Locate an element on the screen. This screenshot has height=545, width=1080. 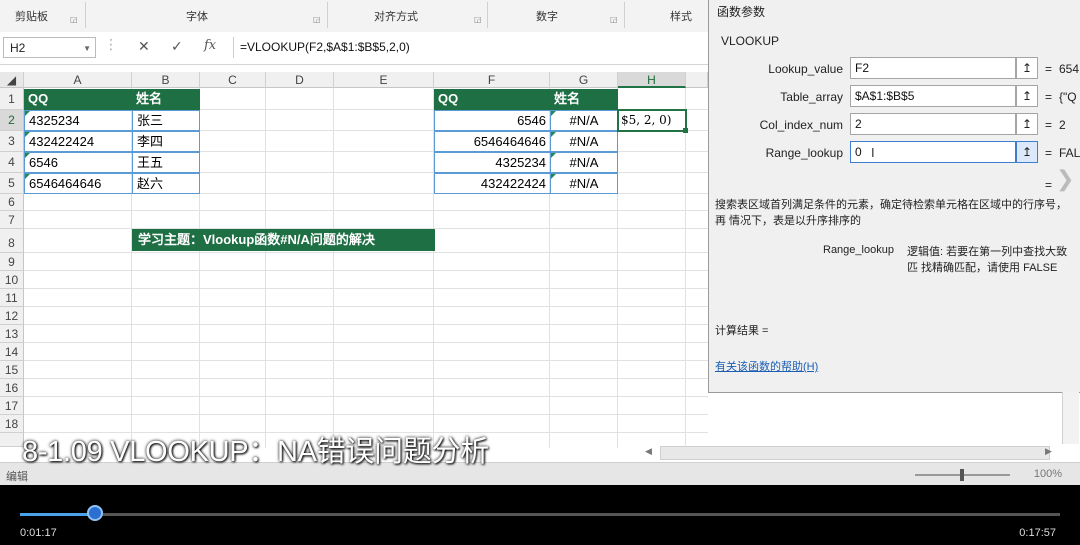
vertical-scrollbar is located at coordinates (1070, 418).